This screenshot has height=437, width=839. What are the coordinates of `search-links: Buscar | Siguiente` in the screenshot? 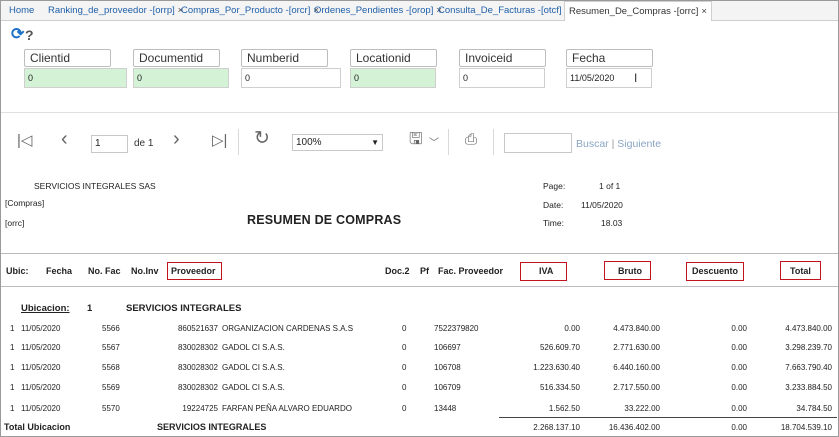 It's located at (618, 144).